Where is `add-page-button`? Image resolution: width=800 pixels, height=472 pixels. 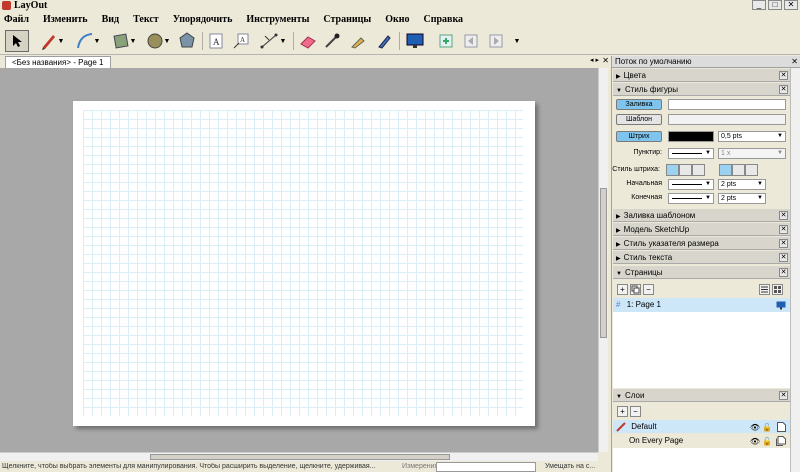 add-page-button is located at coordinates (446, 41).